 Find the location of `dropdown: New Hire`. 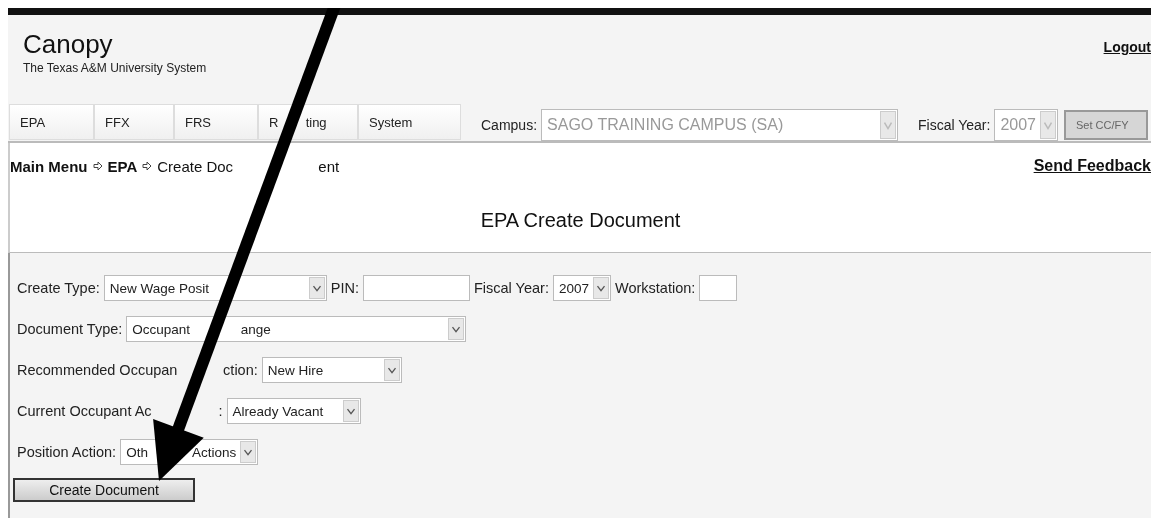

dropdown: New Hire is located at coordinates (331, 370).